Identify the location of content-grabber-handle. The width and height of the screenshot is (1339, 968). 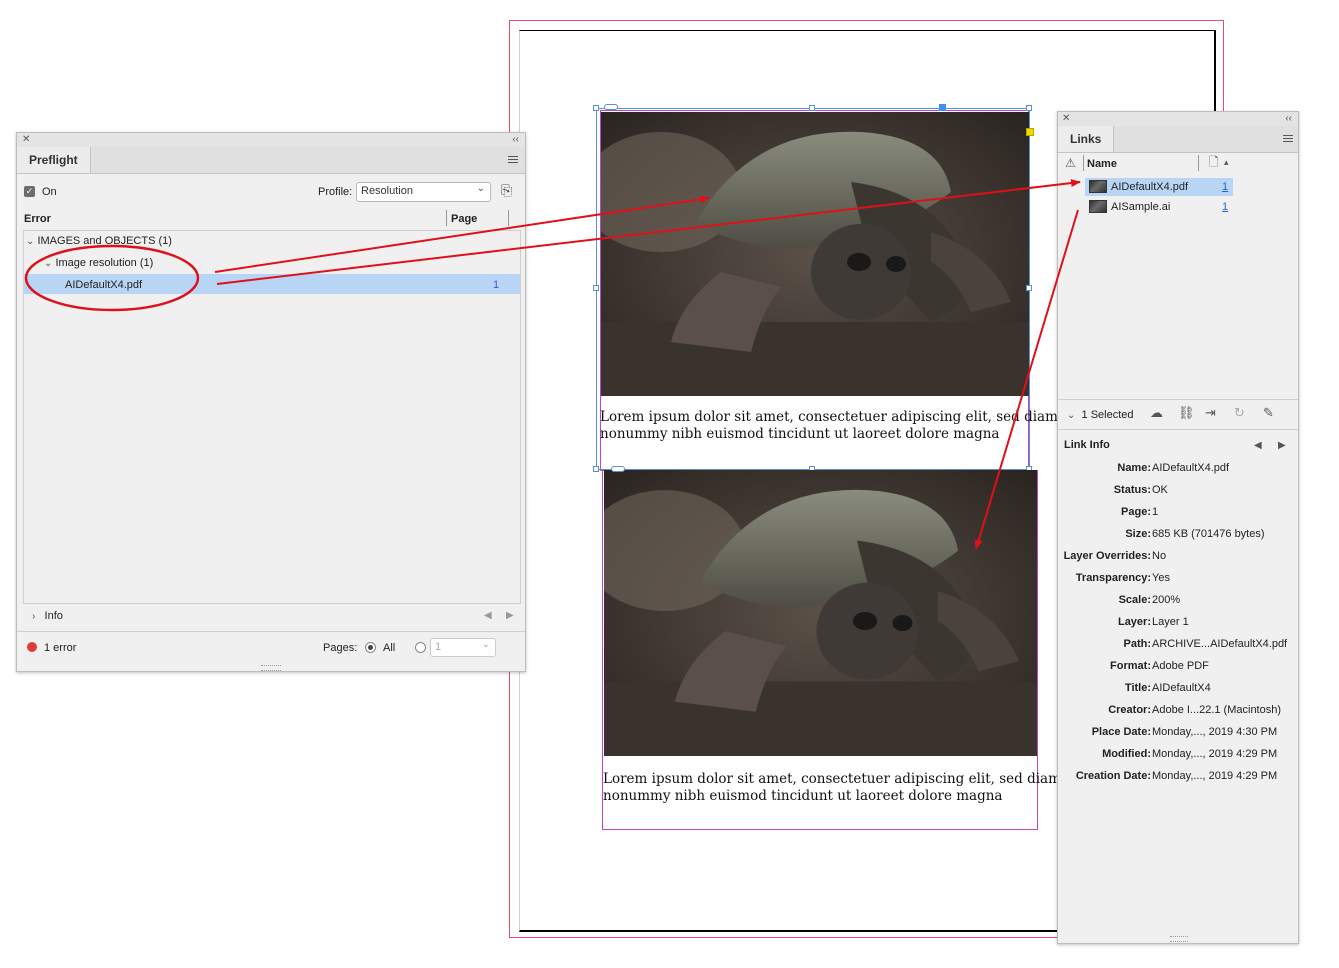
(942, 107).